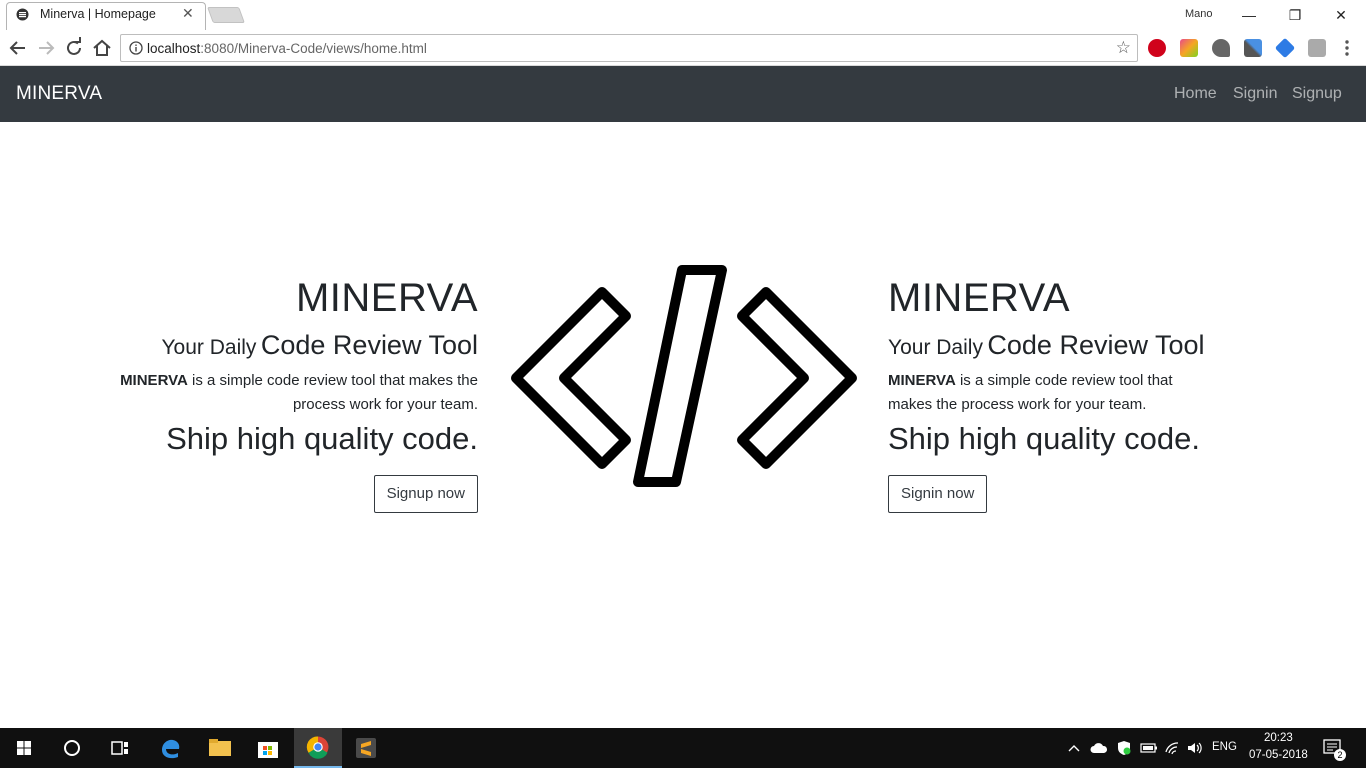  I want to click on edge-browser-icon, so click(170, 748).